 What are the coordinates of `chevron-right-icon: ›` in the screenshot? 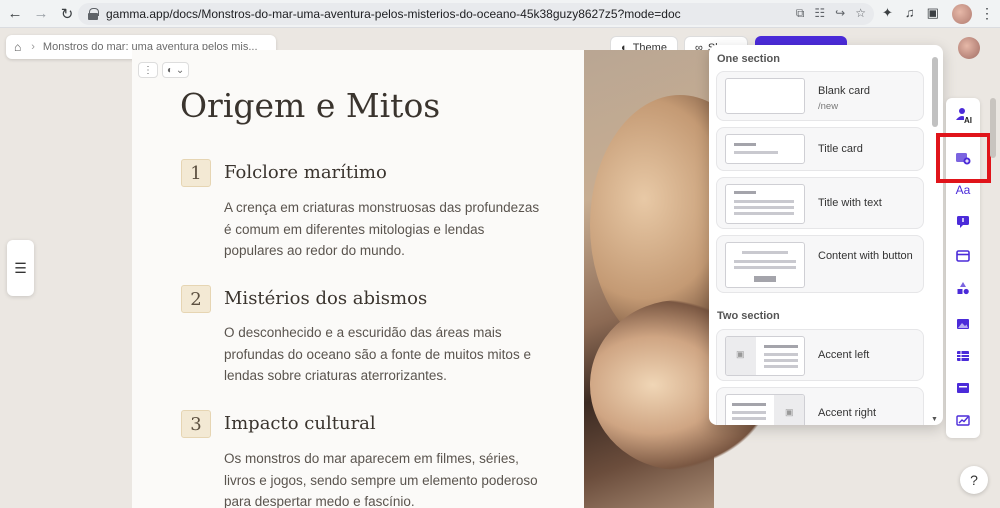 It's located at (33, 47).